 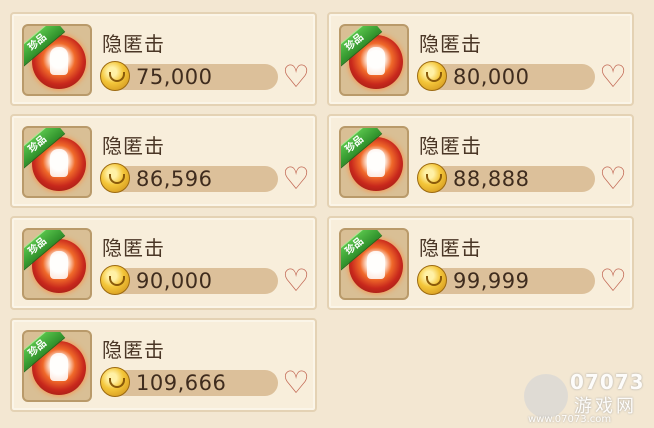 What do you see at coordinates (587, 397) in the screenshot?
I see `site-watermark: 07073 游戏网 www.07073.com` at bounding box center [587, 397].